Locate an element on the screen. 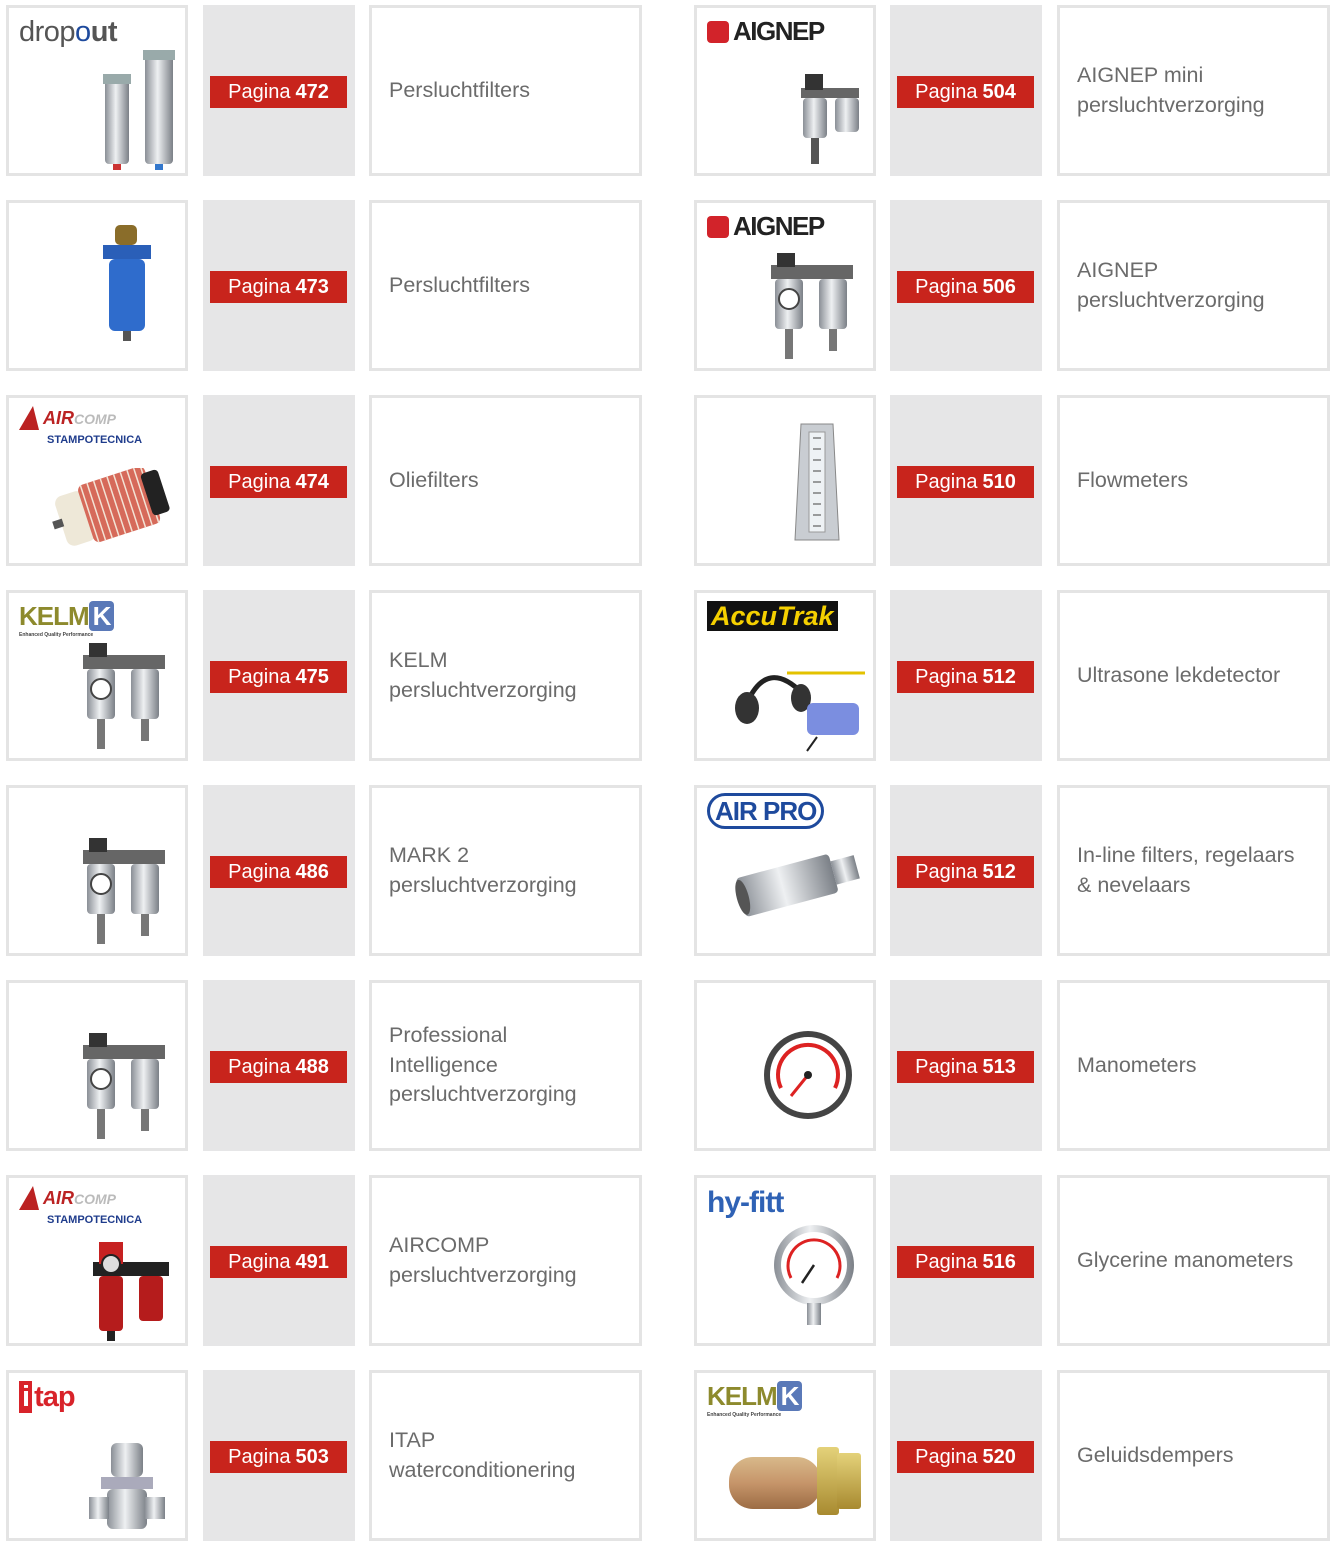 The height and width of the screenshot is (1546, 1332). page-reference-tile: Pagina 506 is located at coordinates (966, 285).